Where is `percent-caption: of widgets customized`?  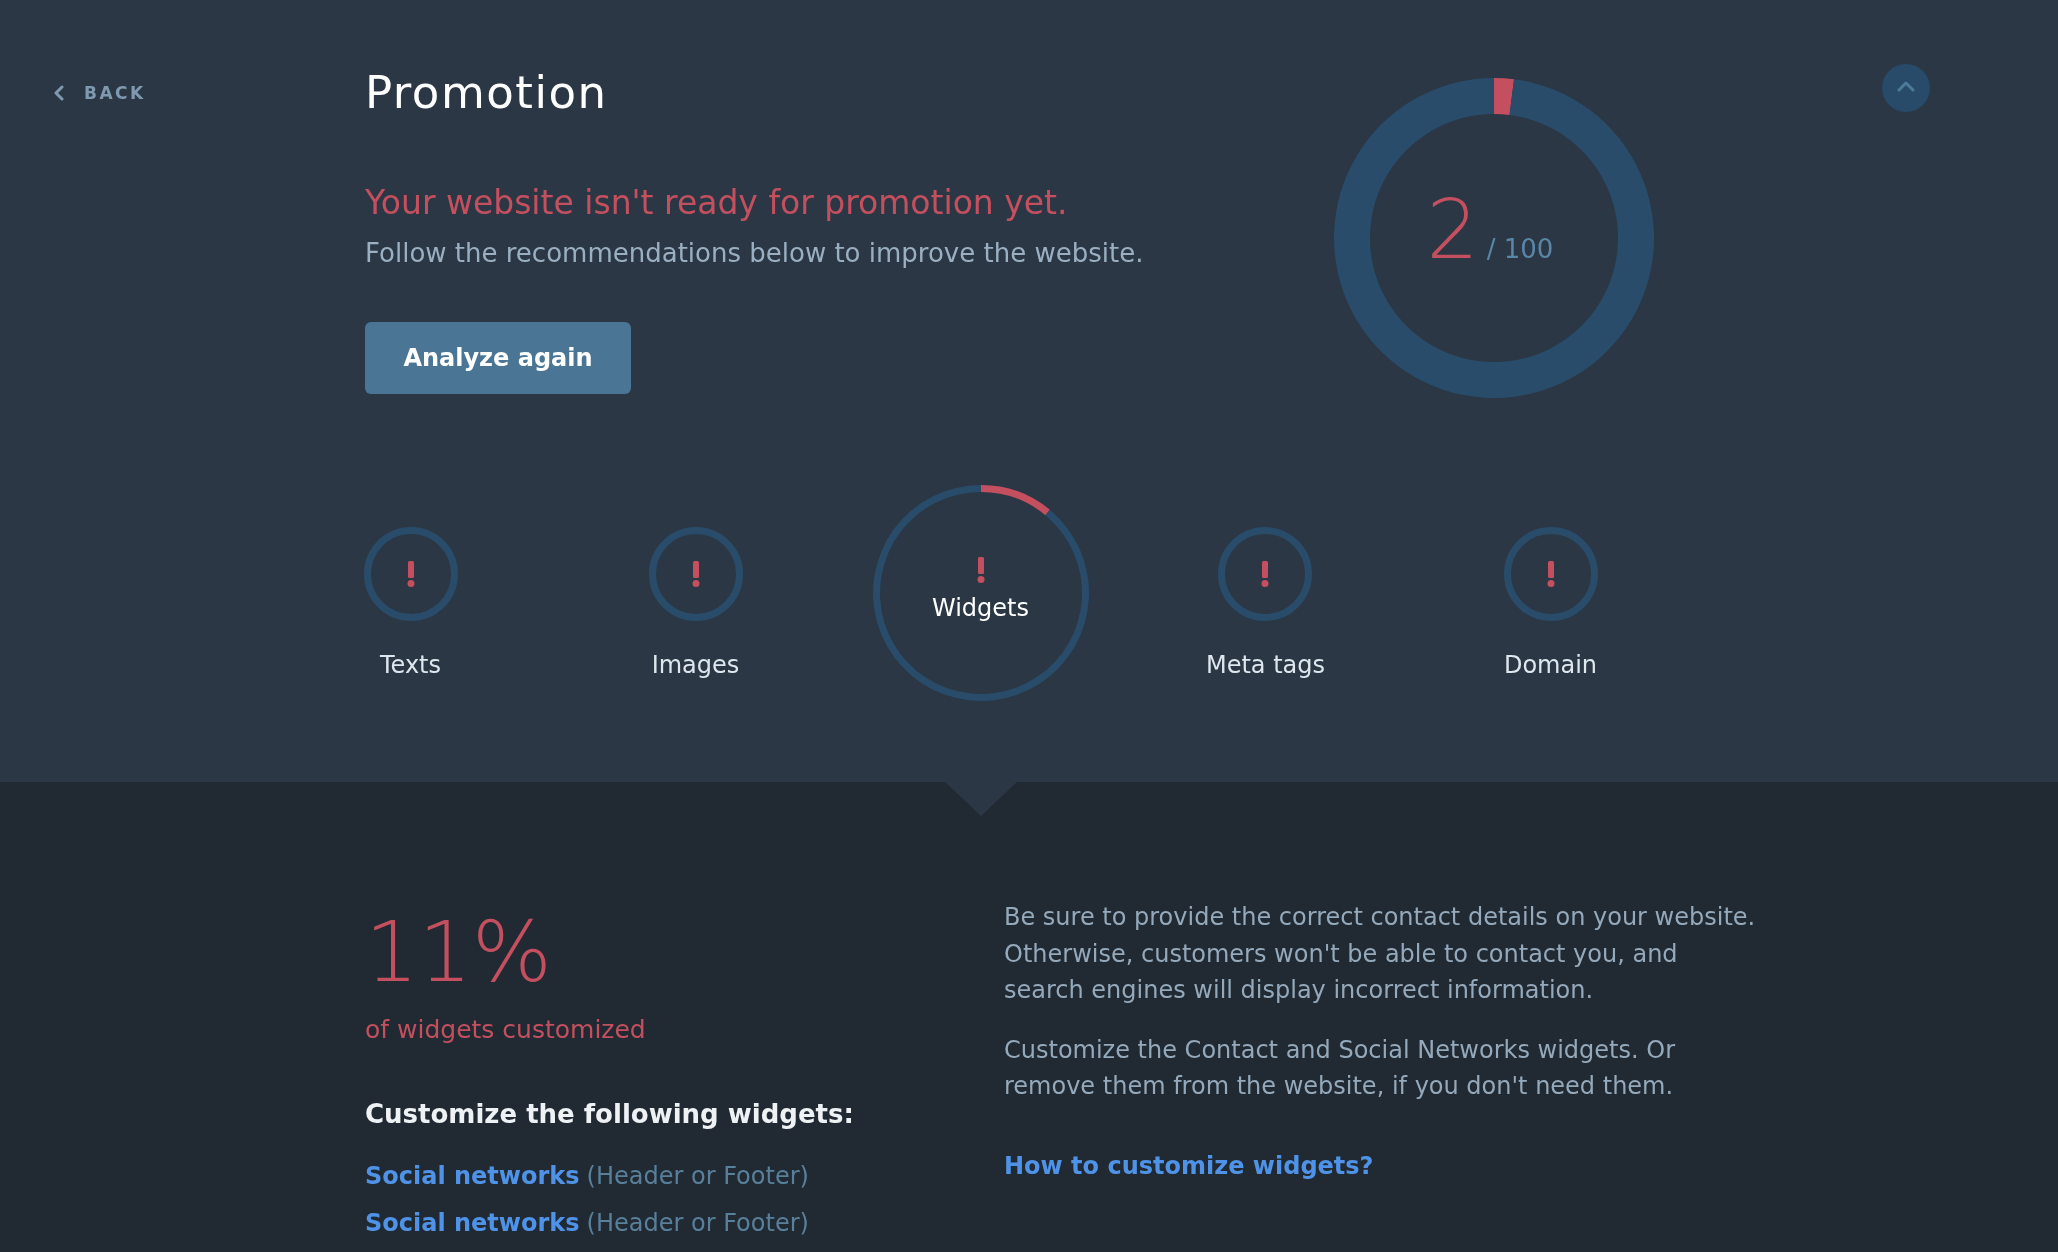 percent-caption: of widgets customized is located at coordinates (505, 1030).